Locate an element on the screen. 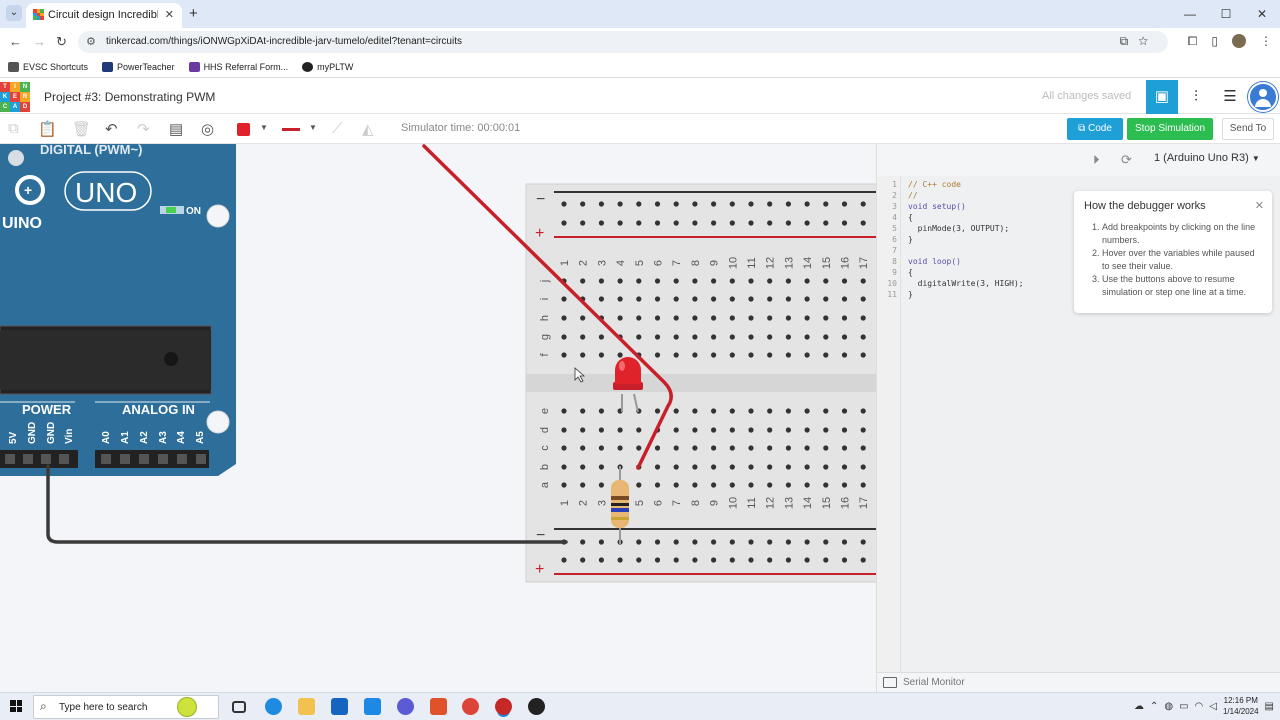 The width and height of the screenshot is (1280, 720). line-number: 10 is located at coordinates (892, 283).